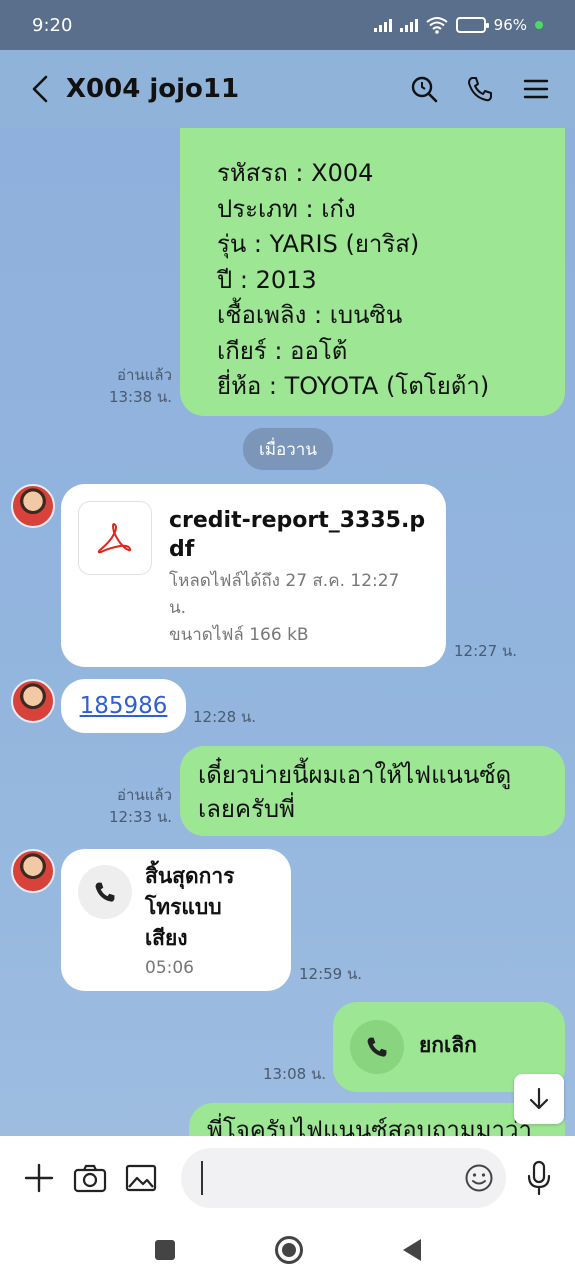 The width and height of the screenshot is (575, 1280). Describe the element at coordinates (202, 1178) in the screenshot. I see `text-cursor` at that location.